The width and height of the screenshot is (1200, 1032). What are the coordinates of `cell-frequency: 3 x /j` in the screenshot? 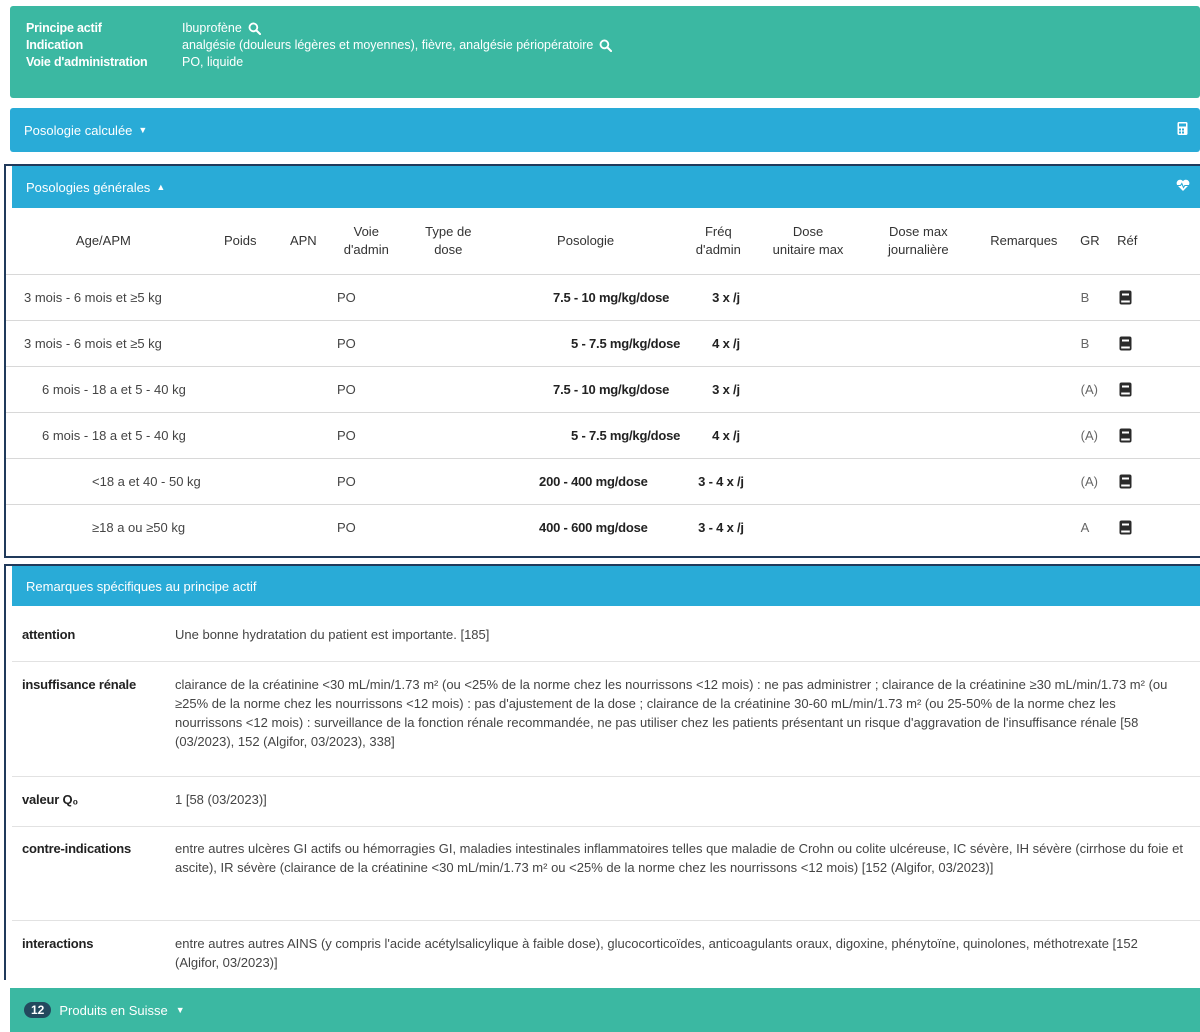 It's located at (718, 389).